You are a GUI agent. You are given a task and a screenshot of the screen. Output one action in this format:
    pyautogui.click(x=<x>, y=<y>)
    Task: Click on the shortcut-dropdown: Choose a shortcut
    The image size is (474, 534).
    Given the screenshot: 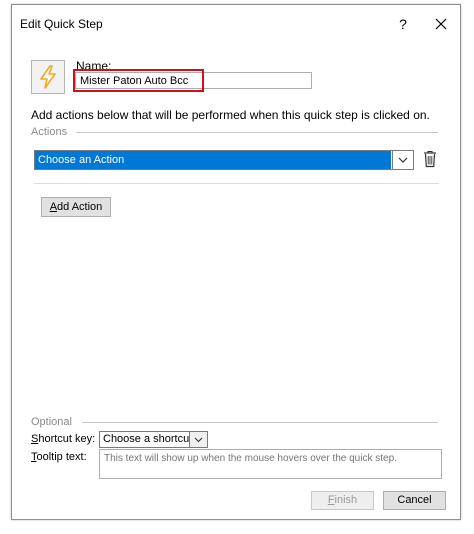 What is the action you would take?
    pyautogui.click(x=153, y=439)
    